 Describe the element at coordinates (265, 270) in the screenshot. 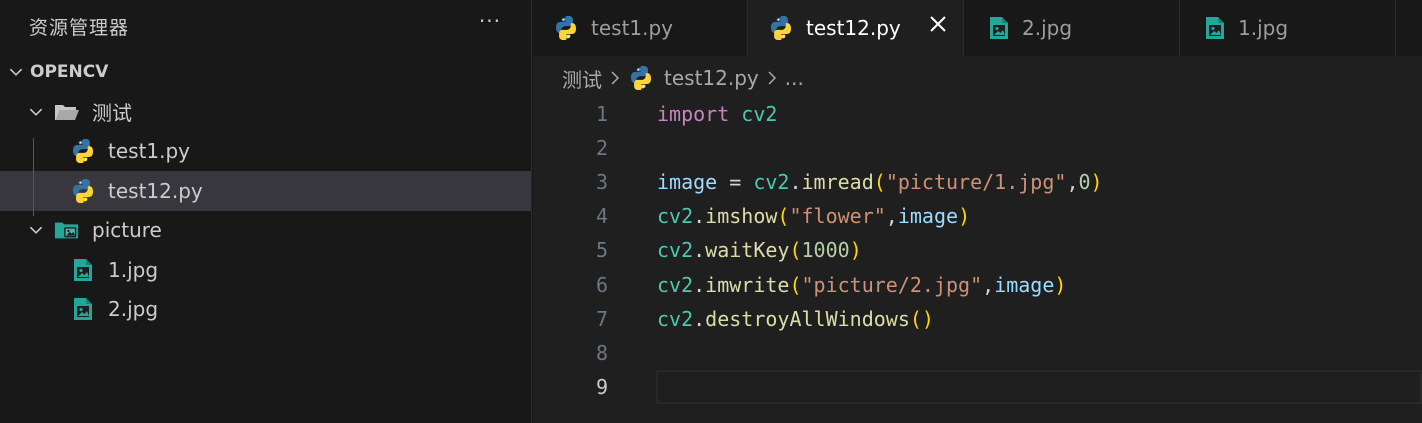

I see `tree-item-1-jpg: 1.jpg` at that location.